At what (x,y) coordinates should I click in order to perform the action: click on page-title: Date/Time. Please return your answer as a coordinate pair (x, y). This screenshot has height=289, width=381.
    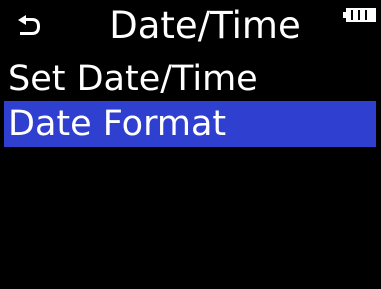
    Looking at the image, I should click on (205, 25).